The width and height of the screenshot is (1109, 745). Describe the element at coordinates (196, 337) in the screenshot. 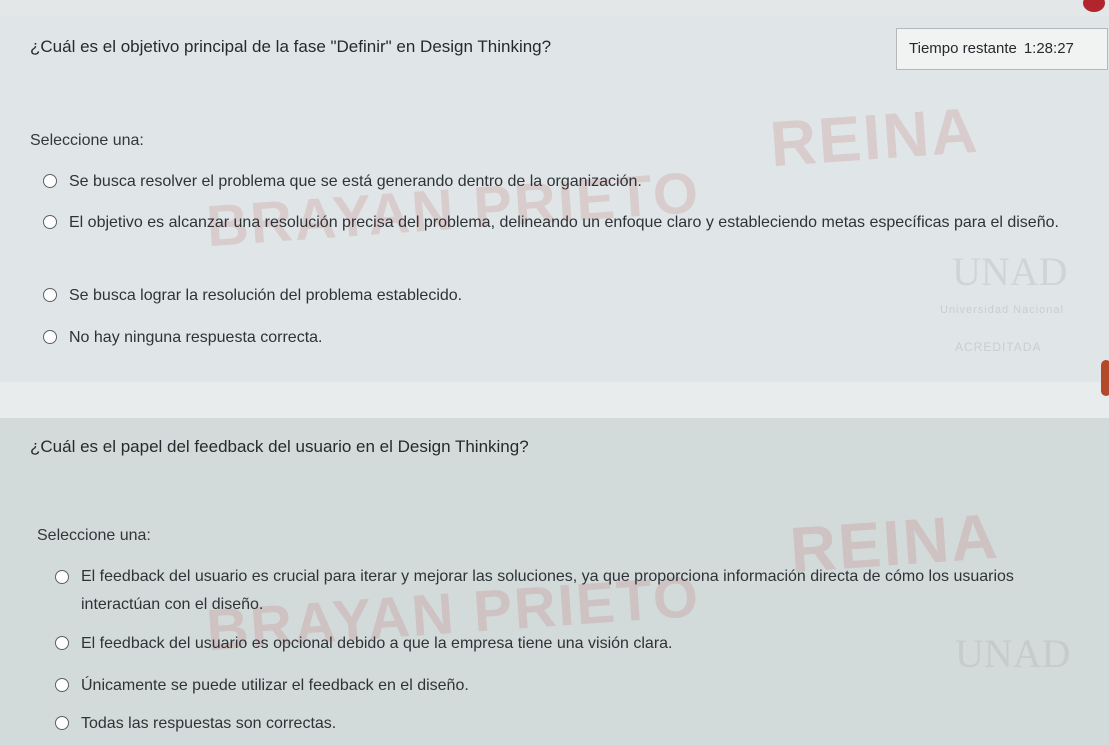

I see `option-text: No hay ninguna respuesta correcta.` at that location.